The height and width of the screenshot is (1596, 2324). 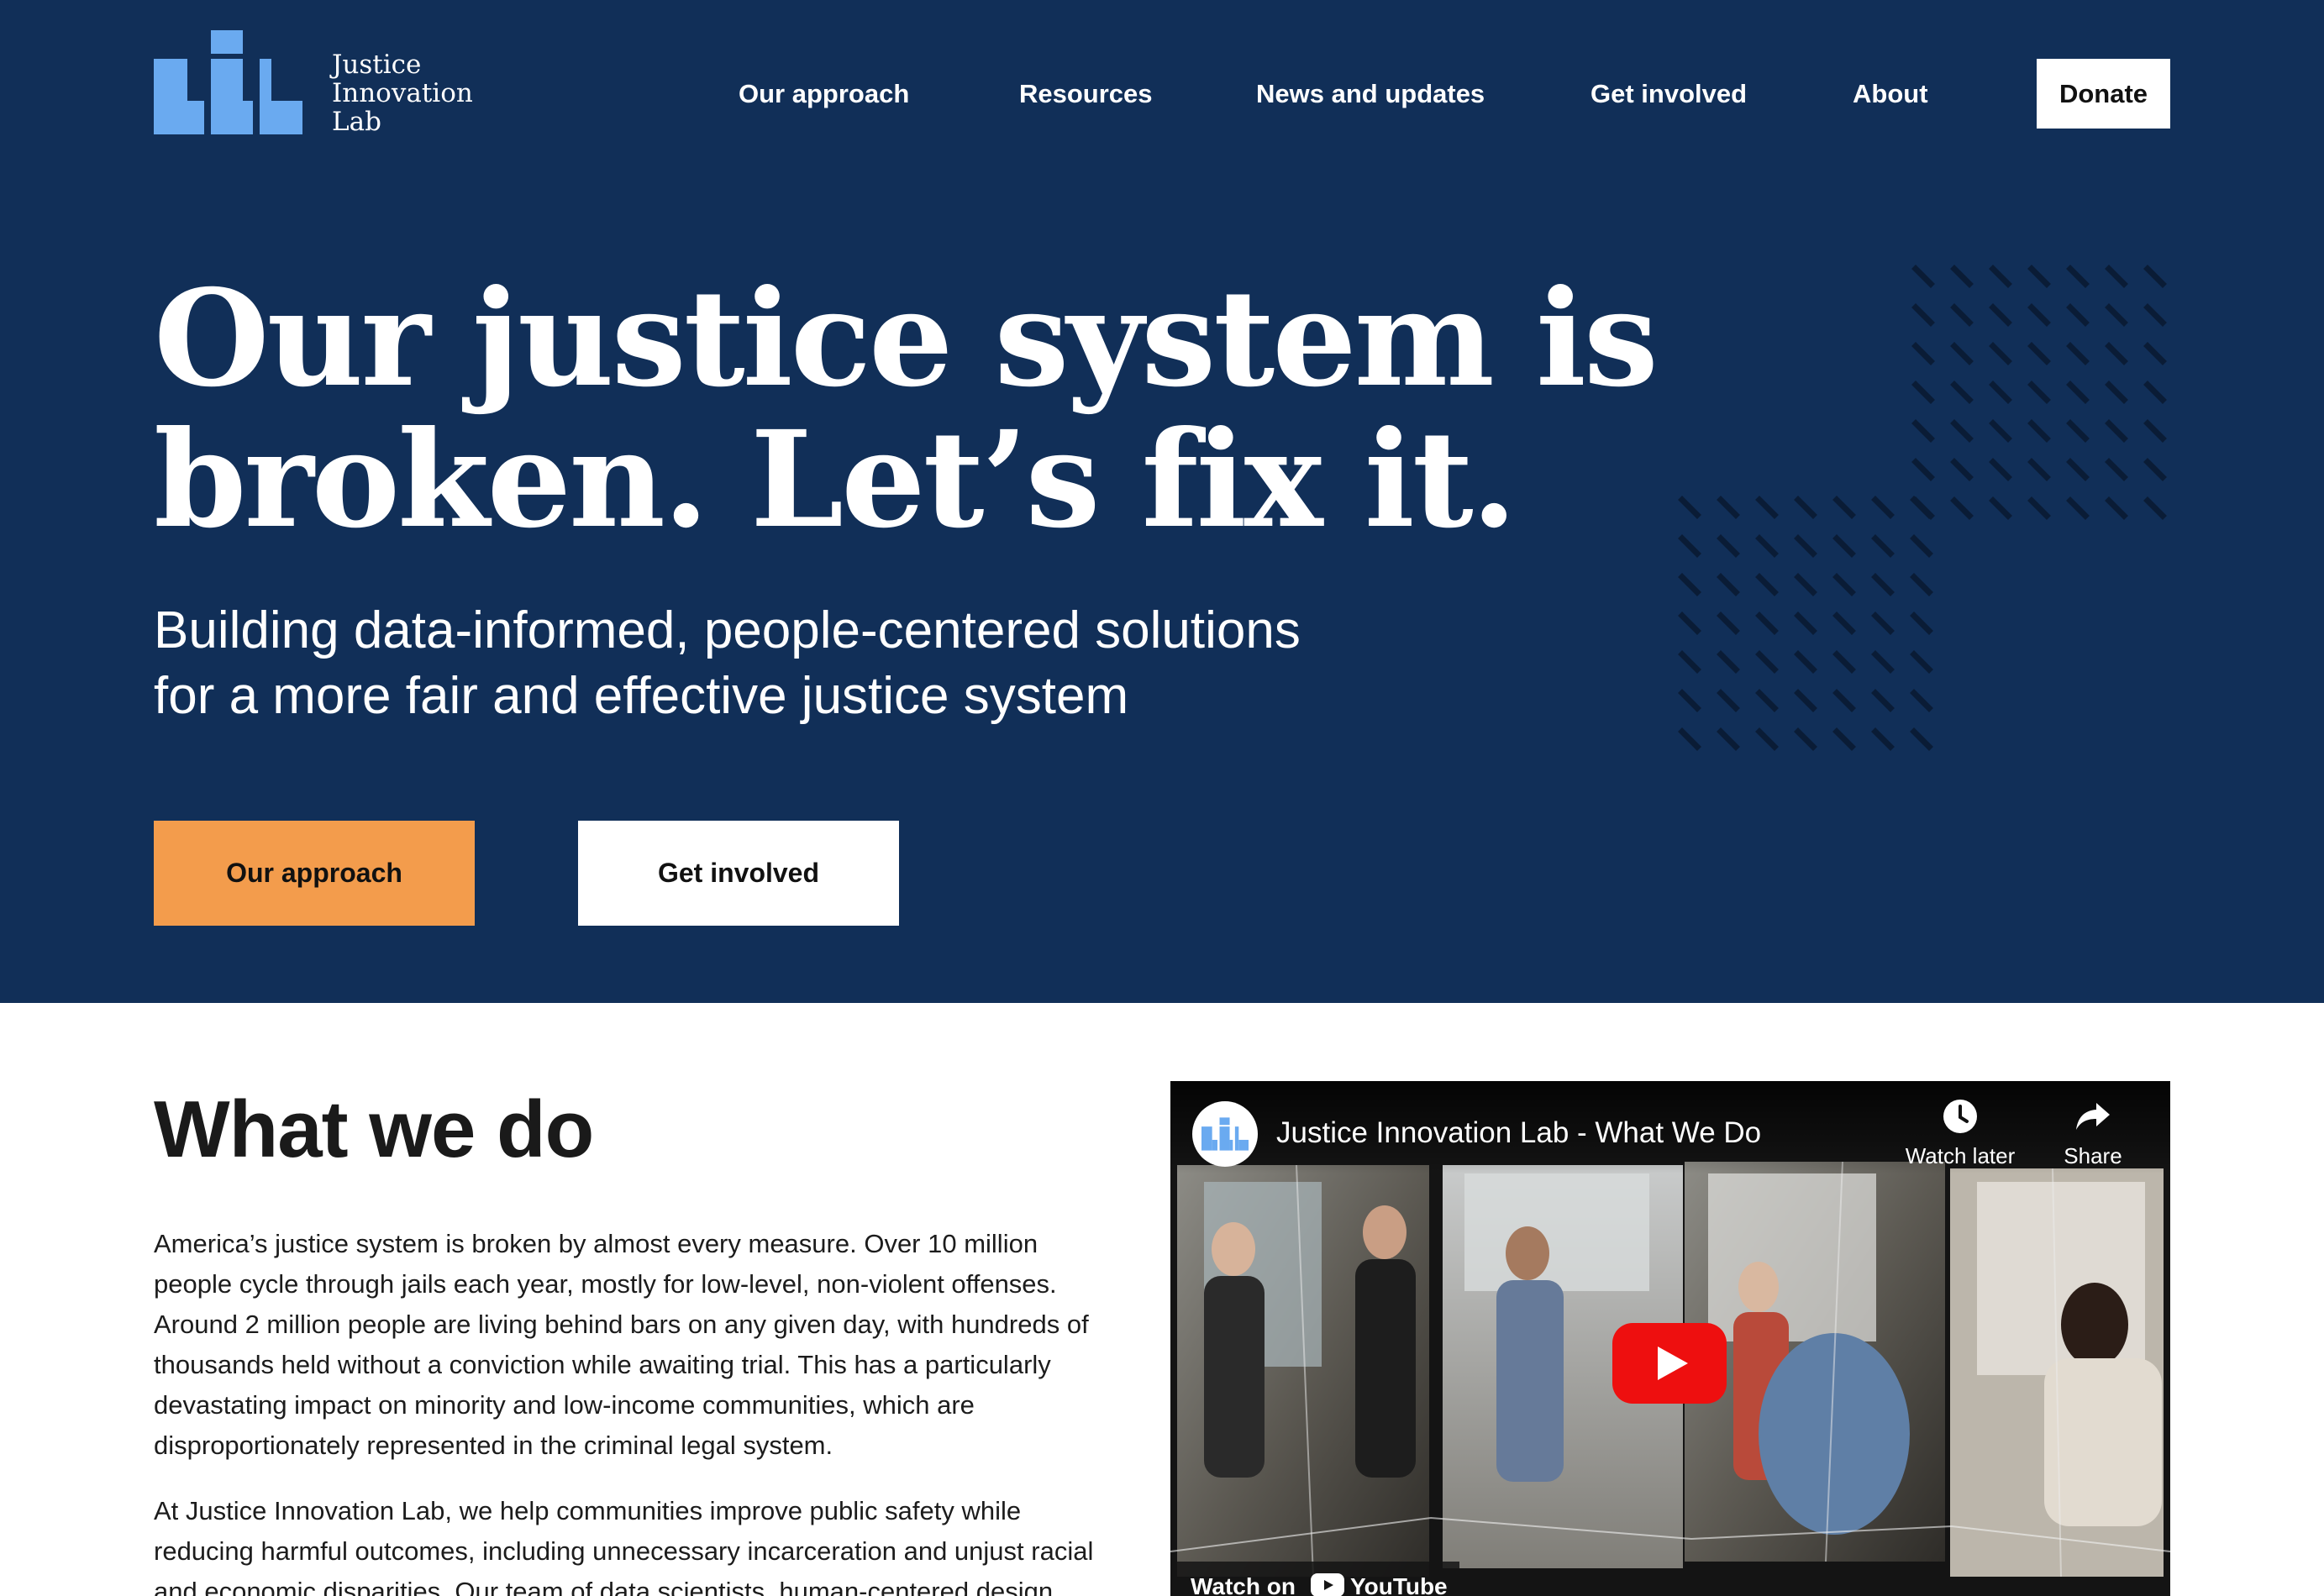 What do you see at coordinates (1669, 1363) in the screenshot?
I see `play-icon` at bounding box center [1669, 1363].